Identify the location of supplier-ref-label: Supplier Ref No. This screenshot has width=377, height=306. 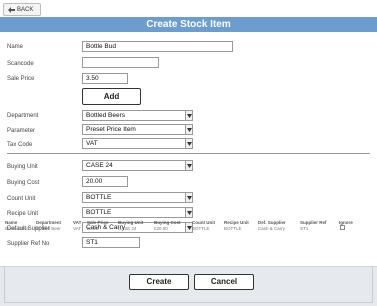
(28, 244).